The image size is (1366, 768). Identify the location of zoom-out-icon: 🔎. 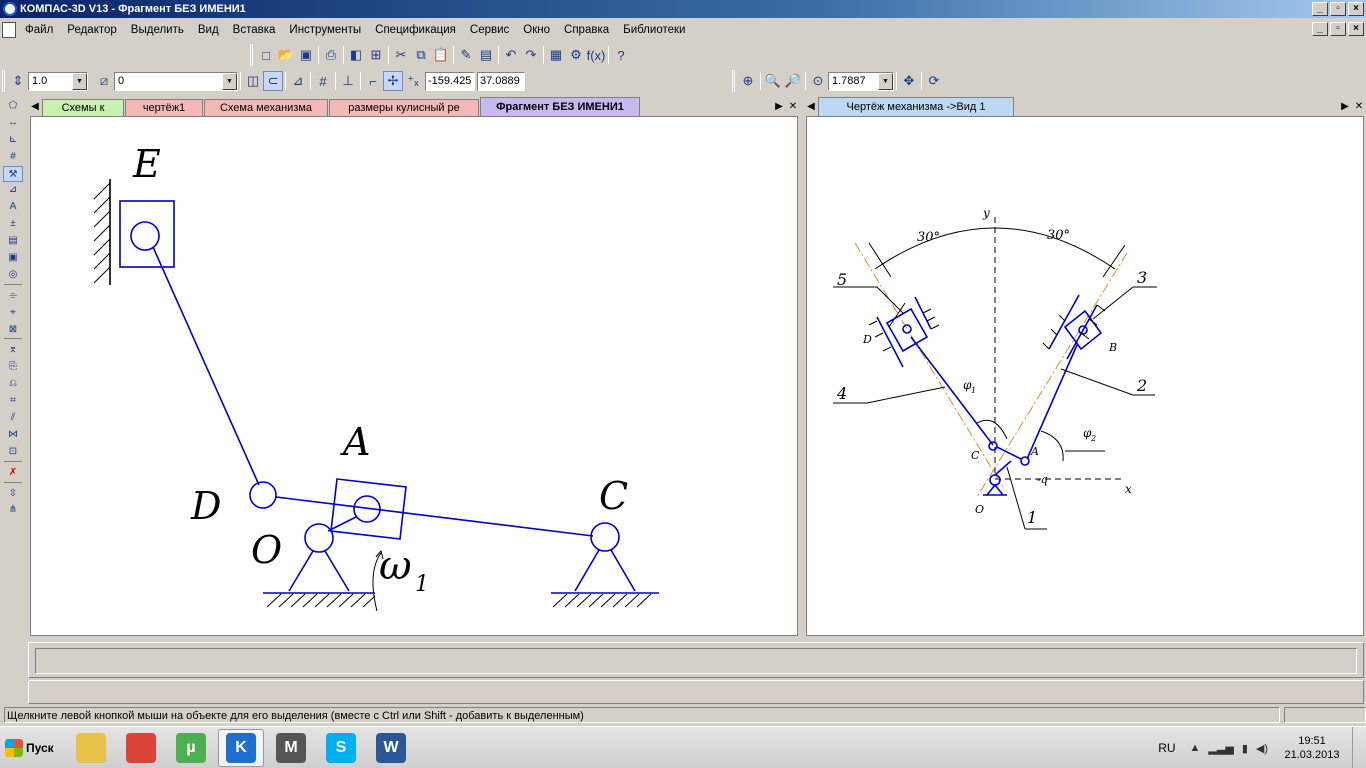
(793, 81).